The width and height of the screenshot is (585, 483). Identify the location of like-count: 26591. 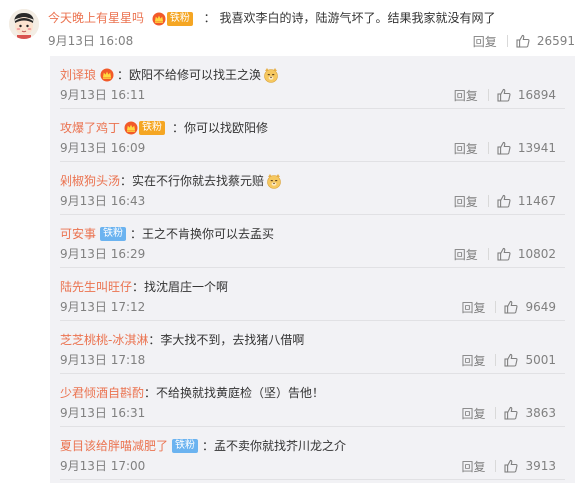
(555, 41).